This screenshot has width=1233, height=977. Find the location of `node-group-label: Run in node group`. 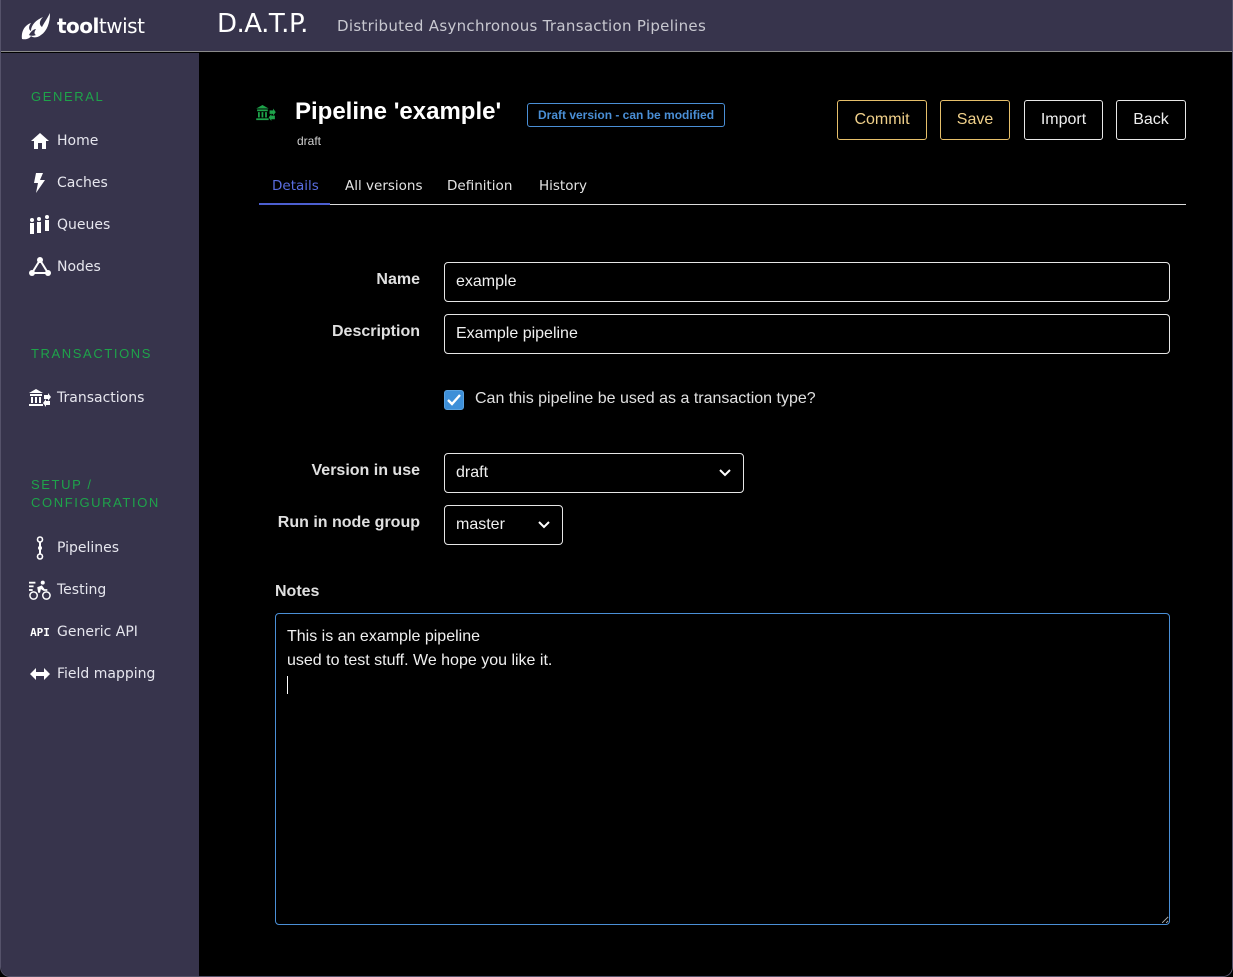

node-group-label: Run in node group is located at coordinates (348, 522).